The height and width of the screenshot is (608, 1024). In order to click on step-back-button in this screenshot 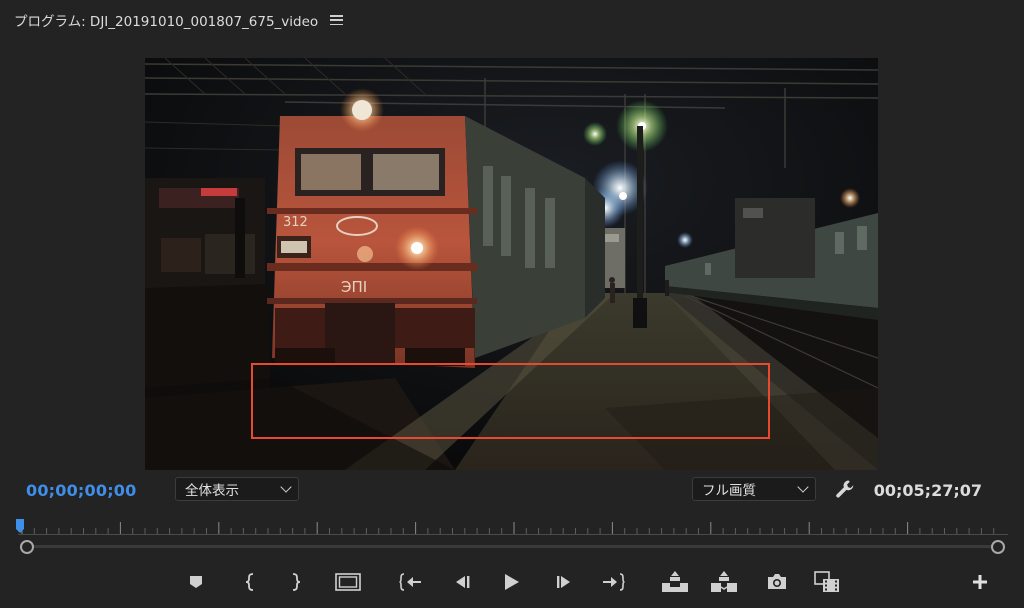, I will do `click(462, 582)`.